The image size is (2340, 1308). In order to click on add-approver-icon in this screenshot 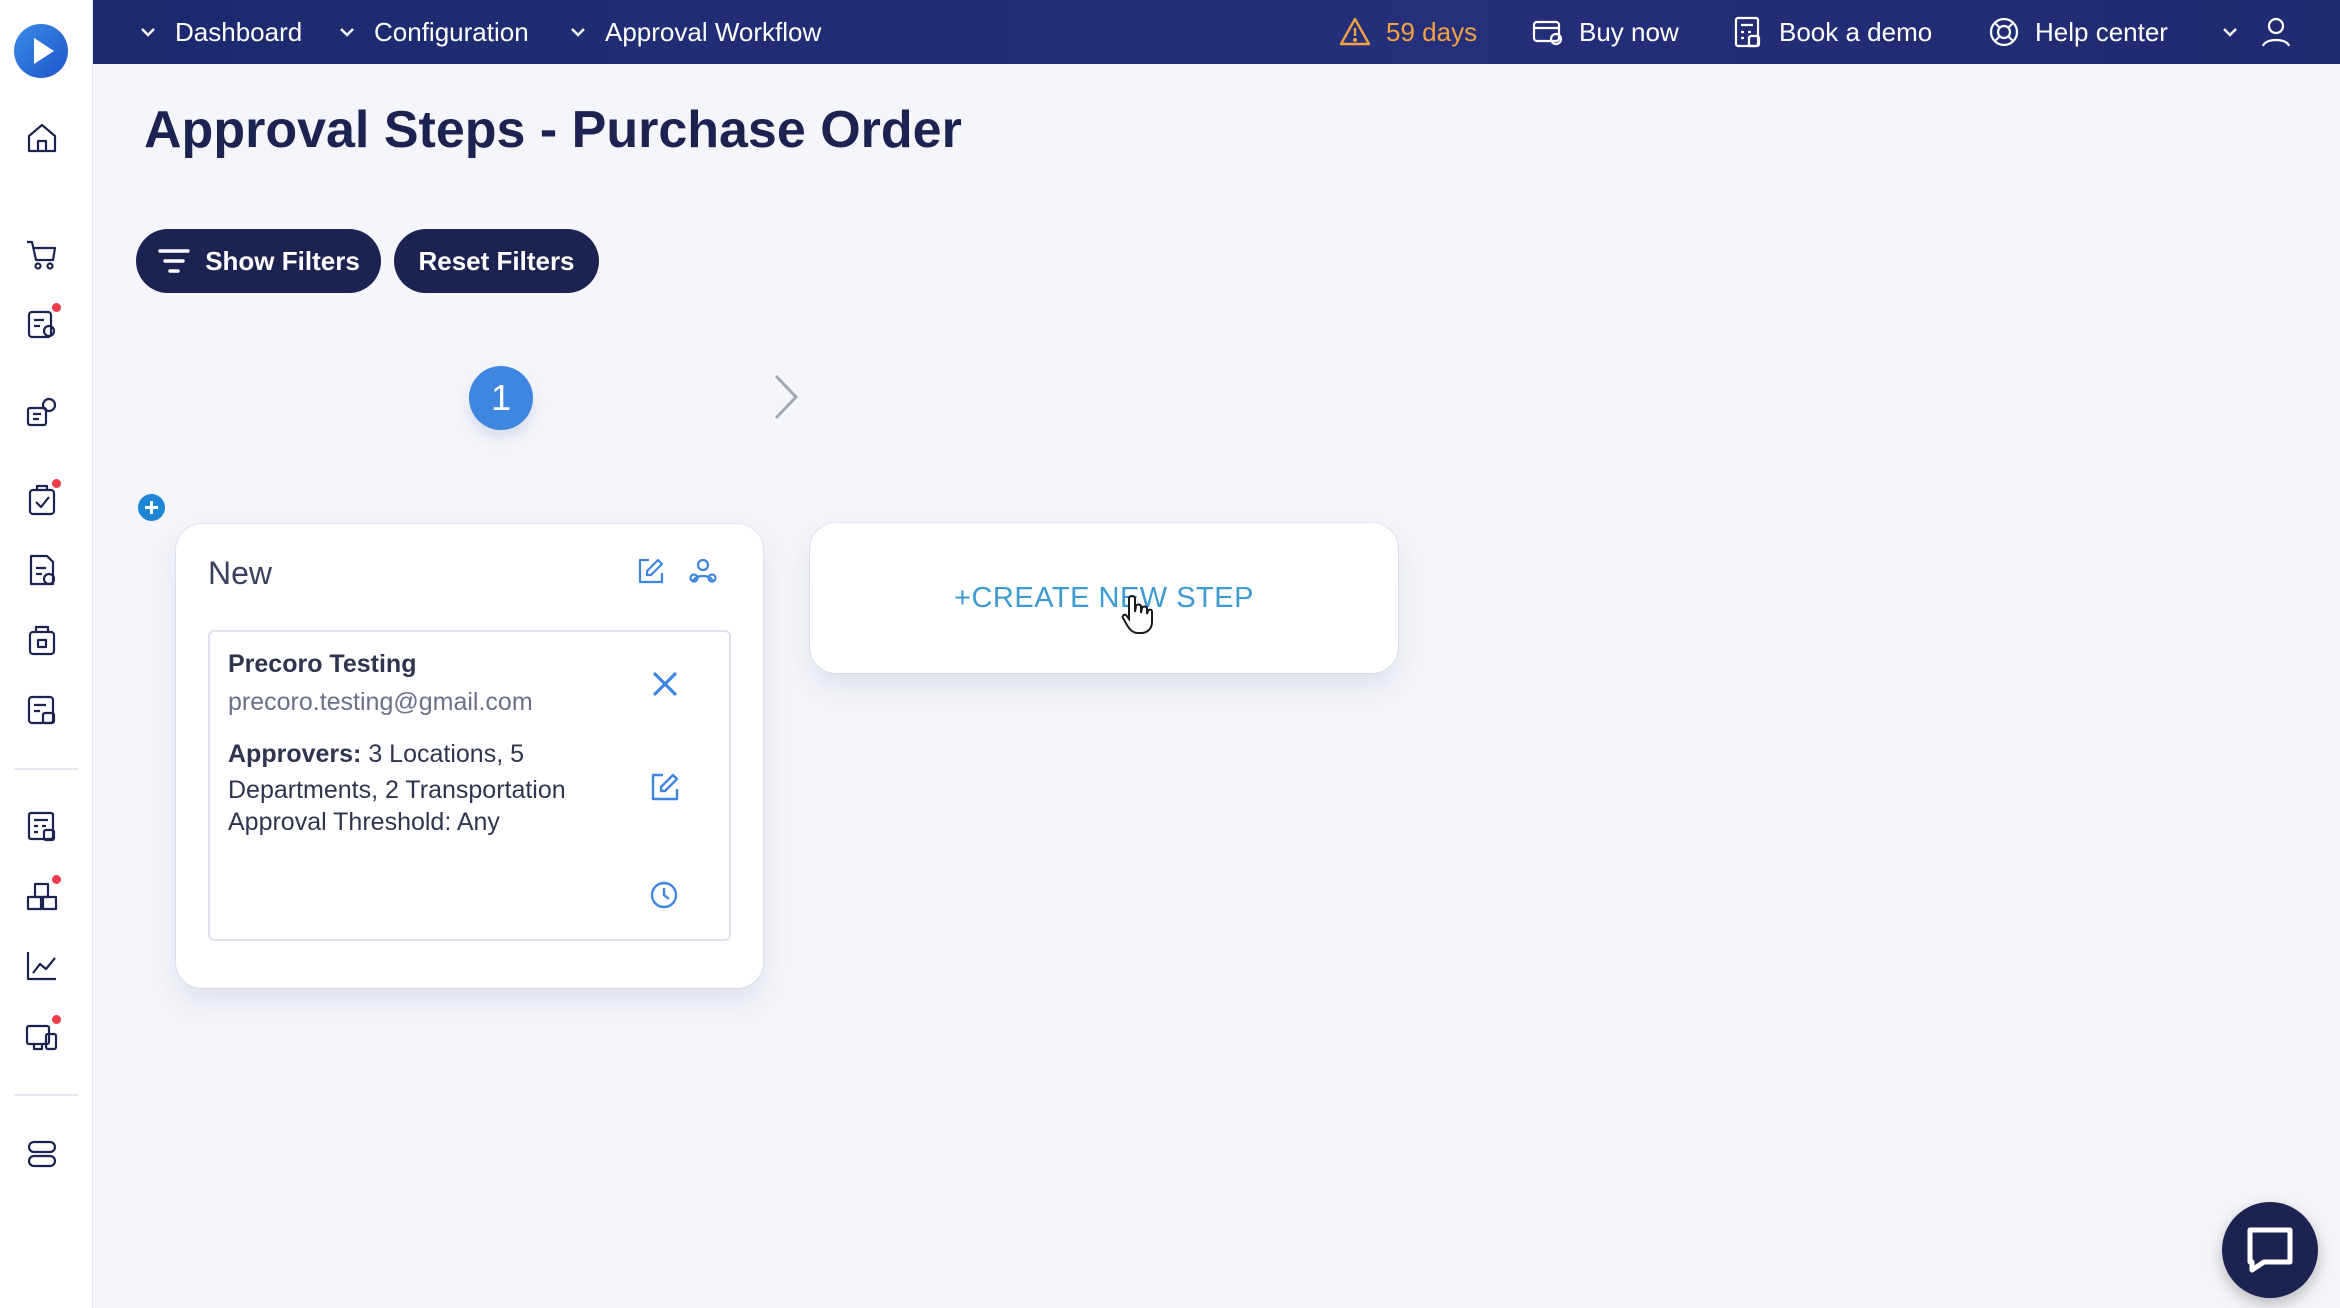, I will do `click(703, 571)`.